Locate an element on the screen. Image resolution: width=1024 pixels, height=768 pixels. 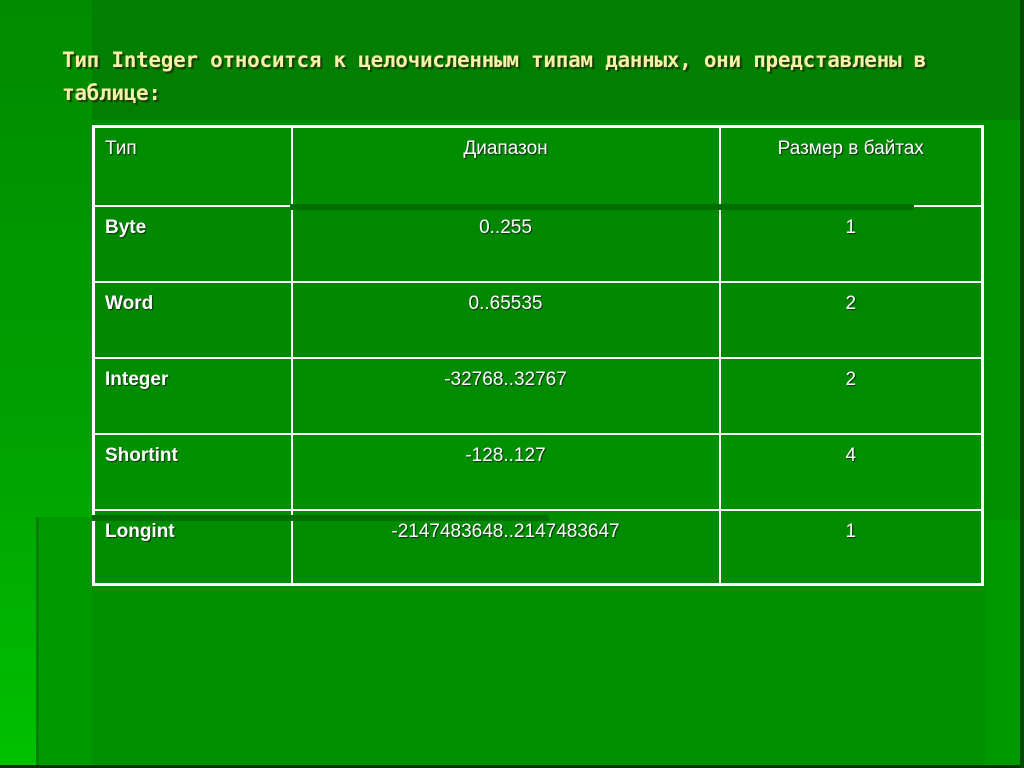
table-row: Integer -32768..32767 2 is located at coordinates (538, 395).